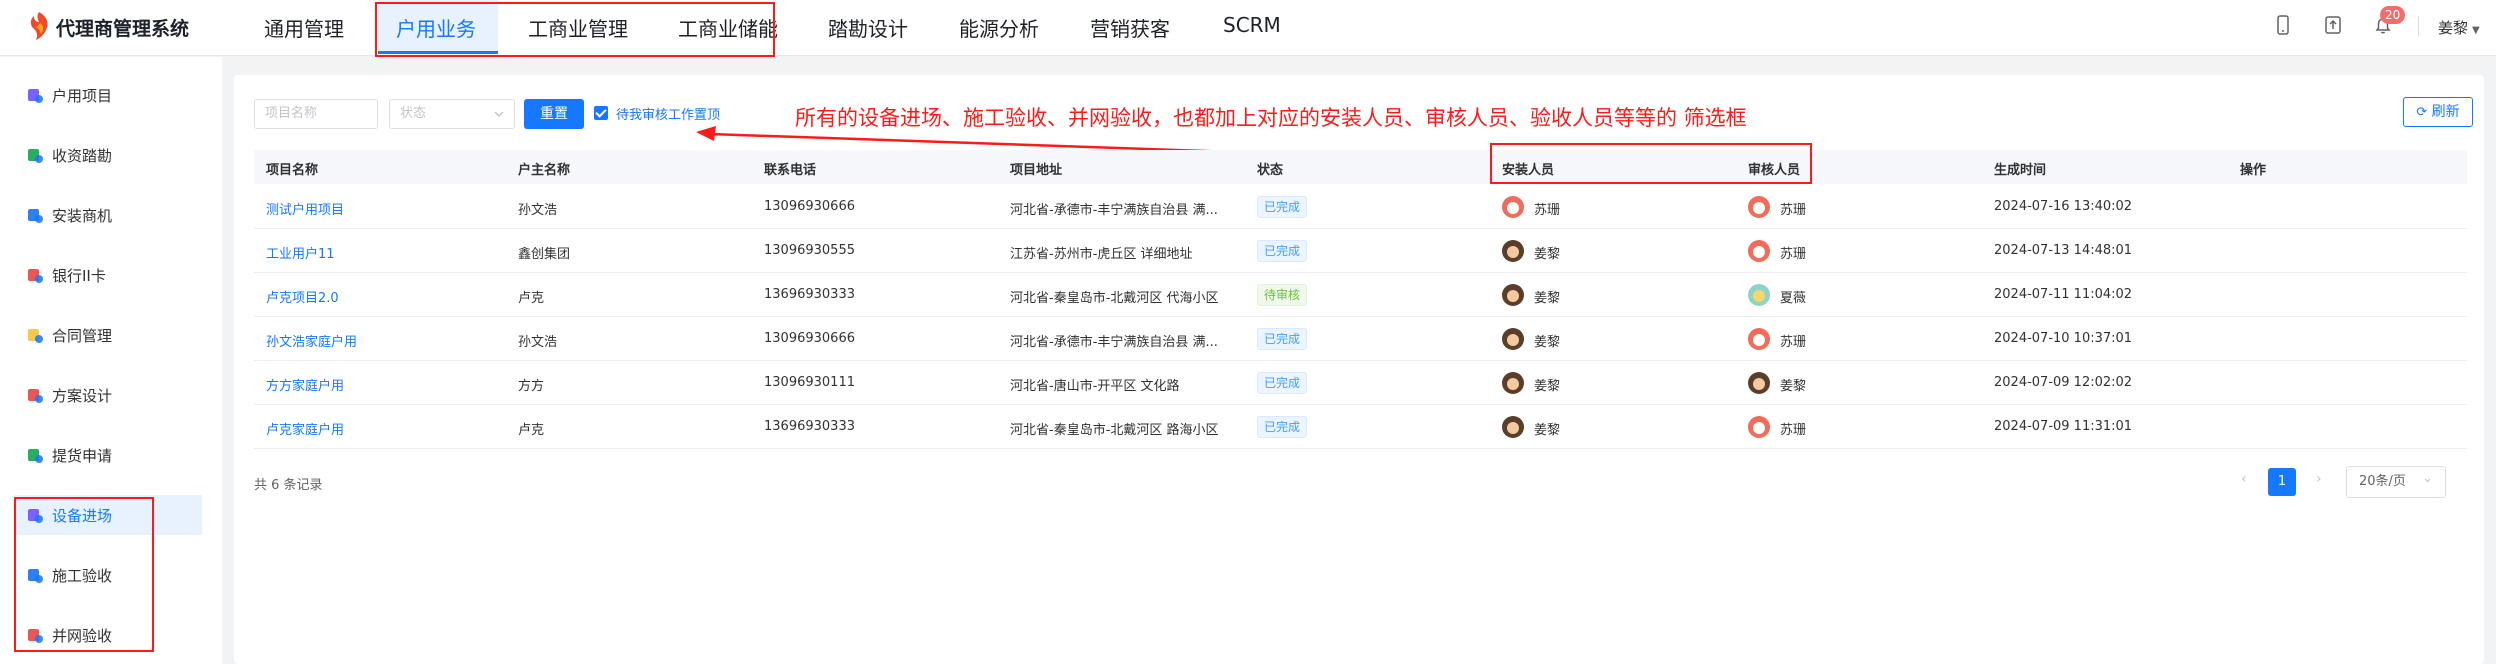 Image resolution: width=2496 pixels, height=664 pixels. What do you see at coordinates (668, 113) in the screenshot?
I see `pin-pending-label: 待我审核工作置顶` at bounding box center [668, 113].